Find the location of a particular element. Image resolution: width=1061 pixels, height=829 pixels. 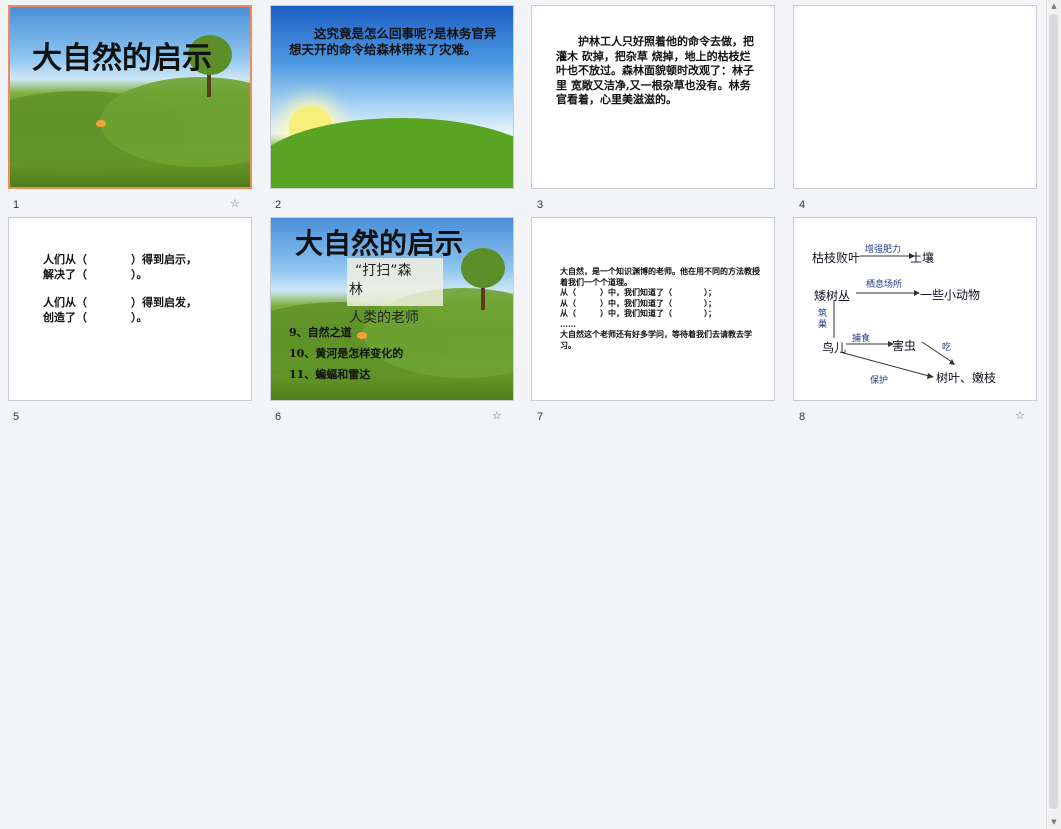

slide-thumbnail-2: 这究竟是怎么回事呢?是林务官异想天开的命令给森林带来了灾难。 is located at coordinates (392, 97).